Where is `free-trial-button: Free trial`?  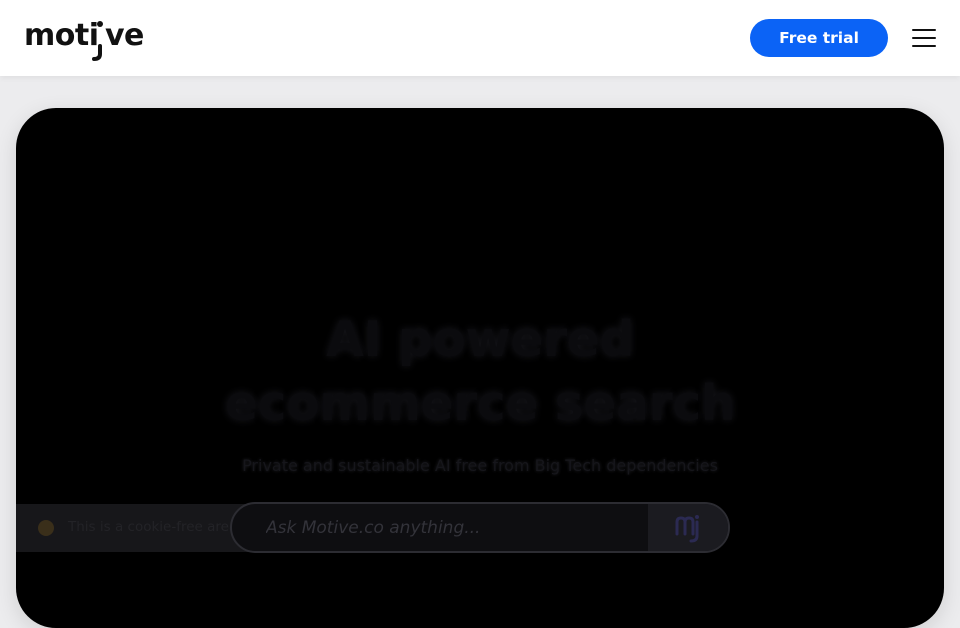 free-trial-button: Free trial is located at coordinates (819, 38).